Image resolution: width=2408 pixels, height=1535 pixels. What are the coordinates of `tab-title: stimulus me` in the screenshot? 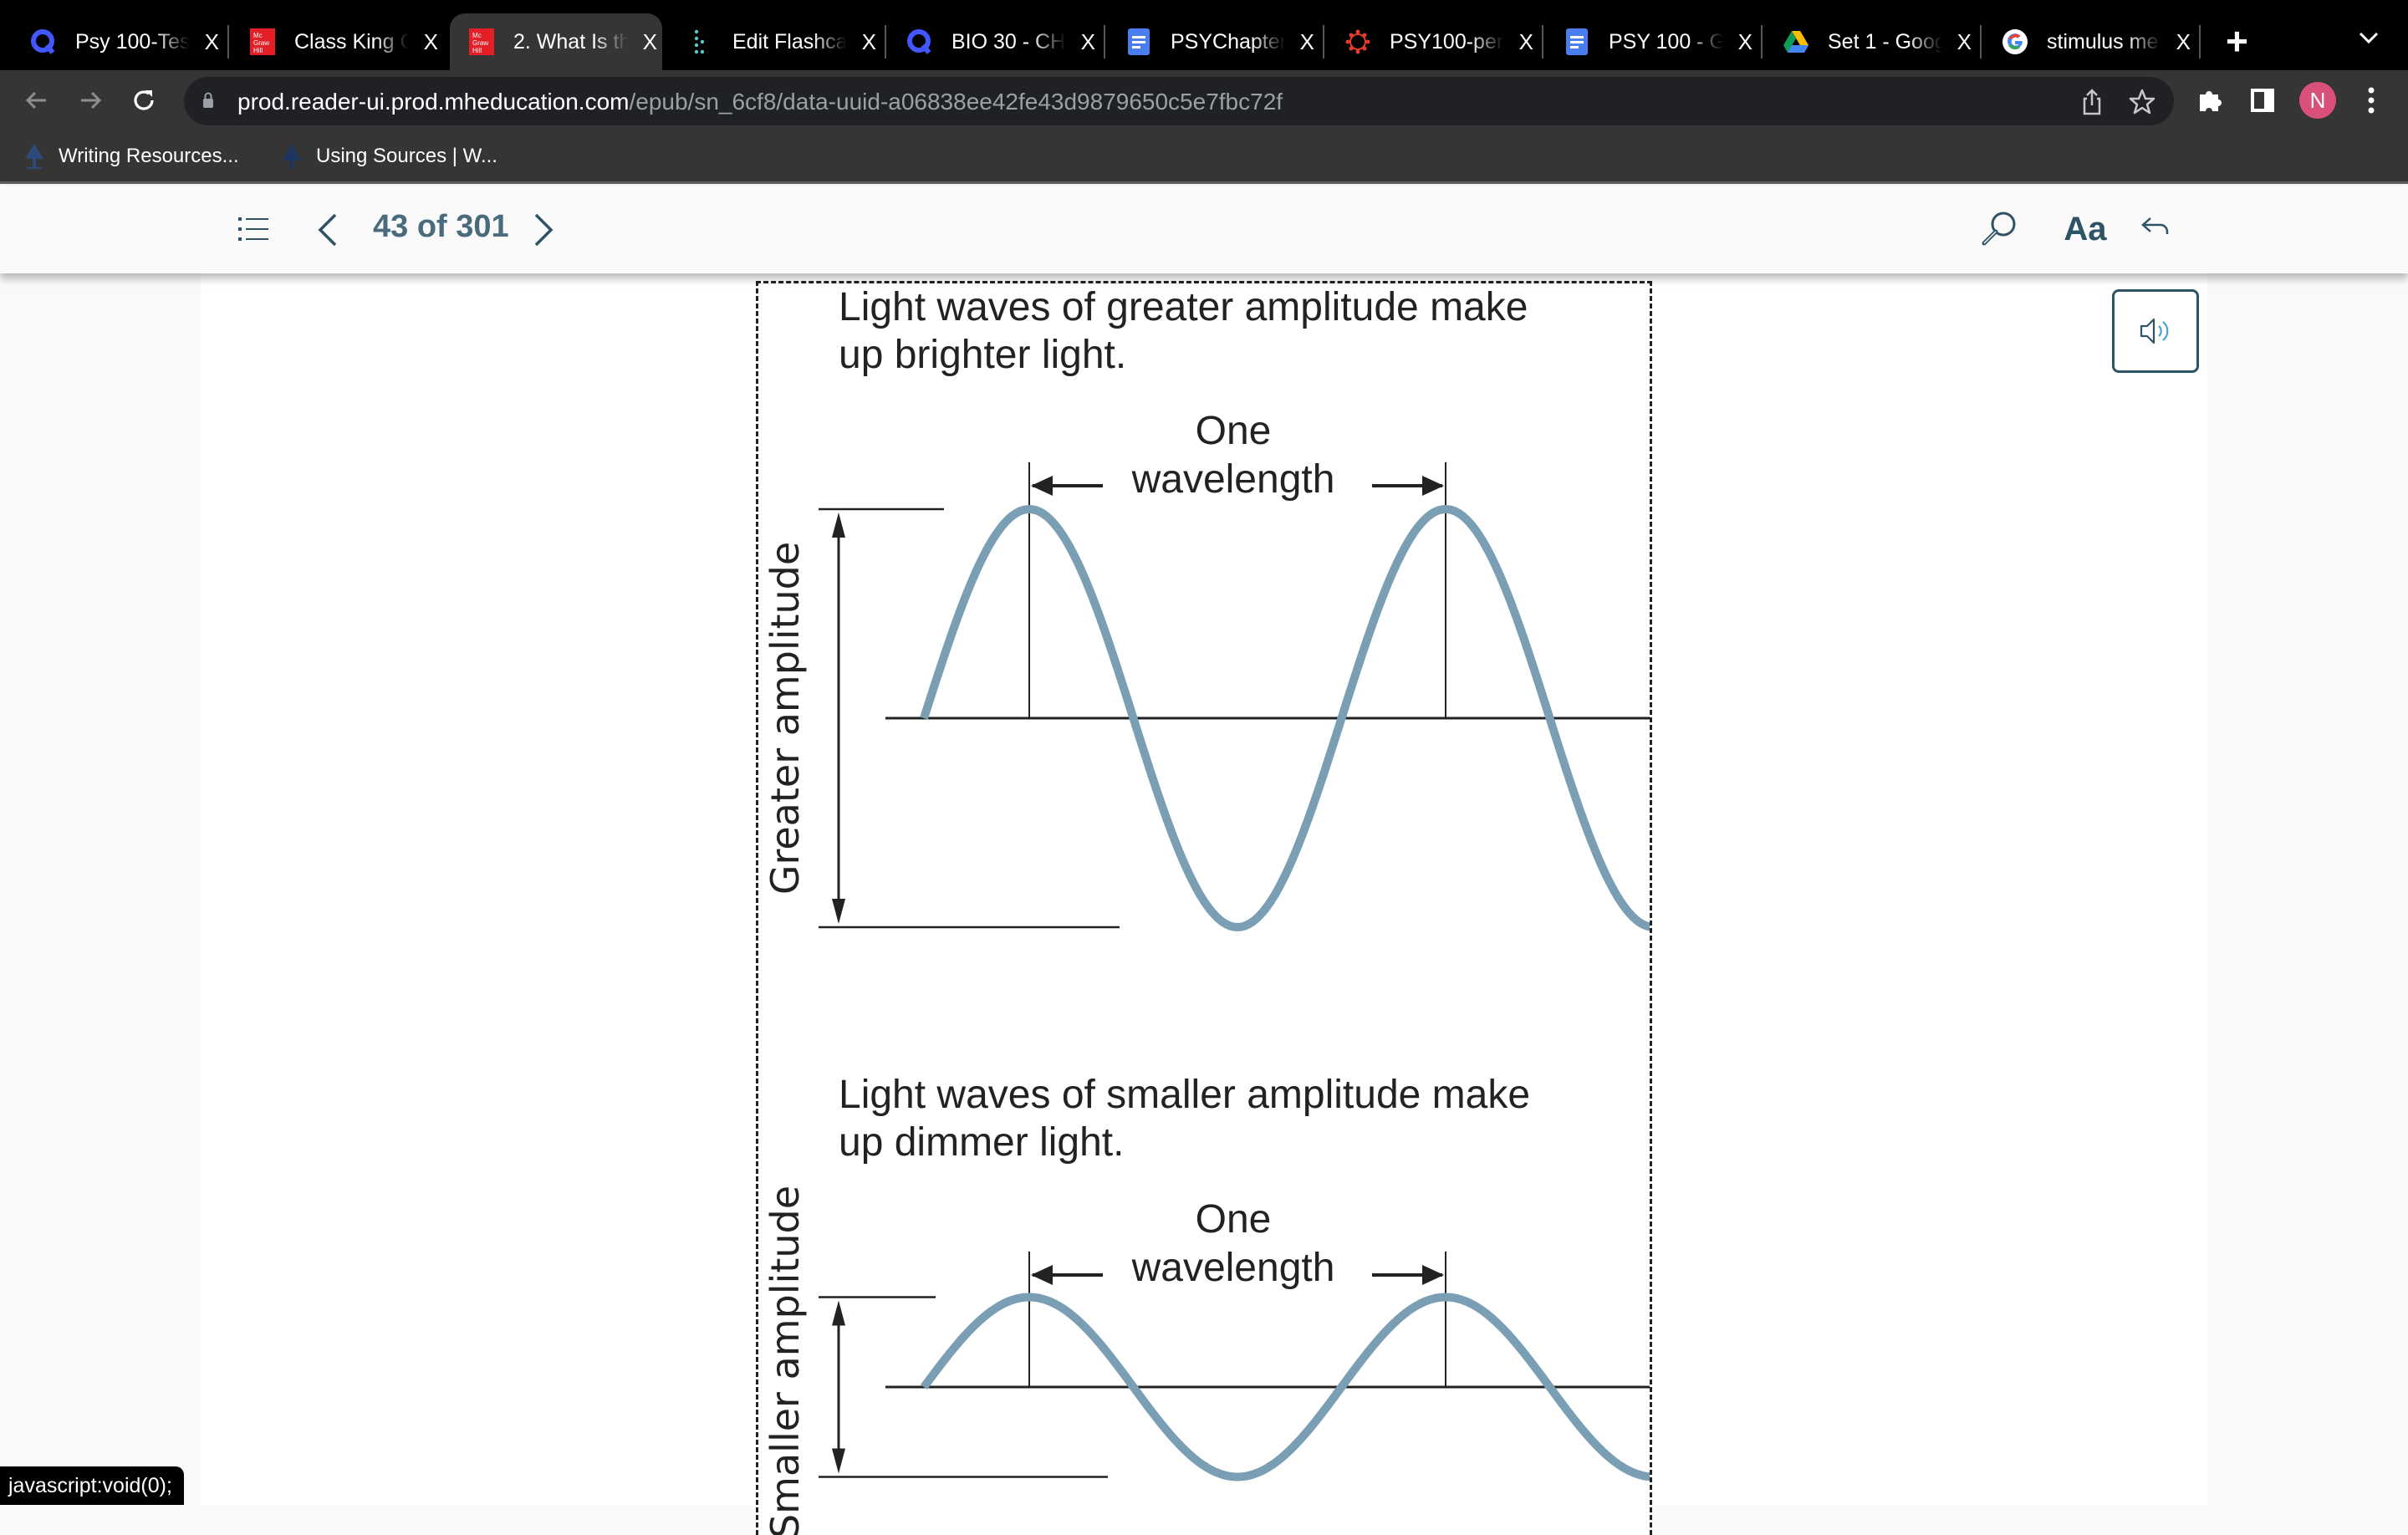 It's located at (2103, 41).